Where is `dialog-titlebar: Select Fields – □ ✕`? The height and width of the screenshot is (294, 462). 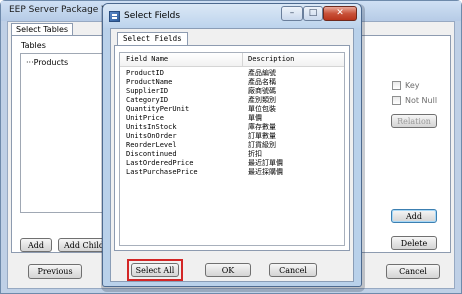
dialog-titlebar: Select Fields – □ ✕ is located at coordinates (232, 16).